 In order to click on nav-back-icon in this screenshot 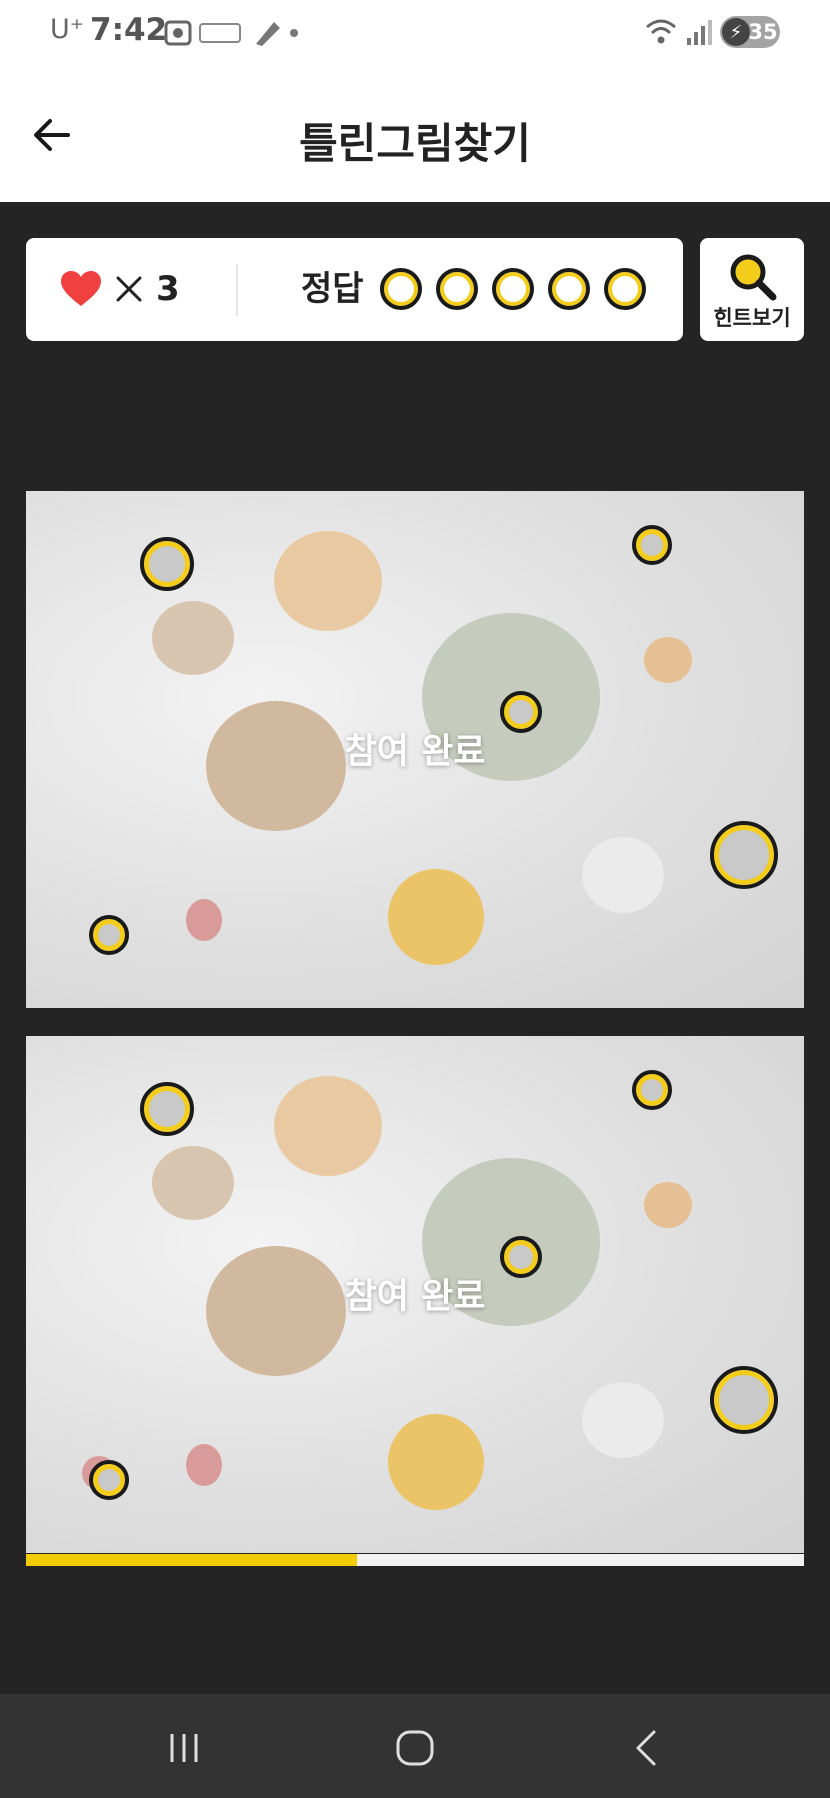, I will do `click(648, 1748)`.